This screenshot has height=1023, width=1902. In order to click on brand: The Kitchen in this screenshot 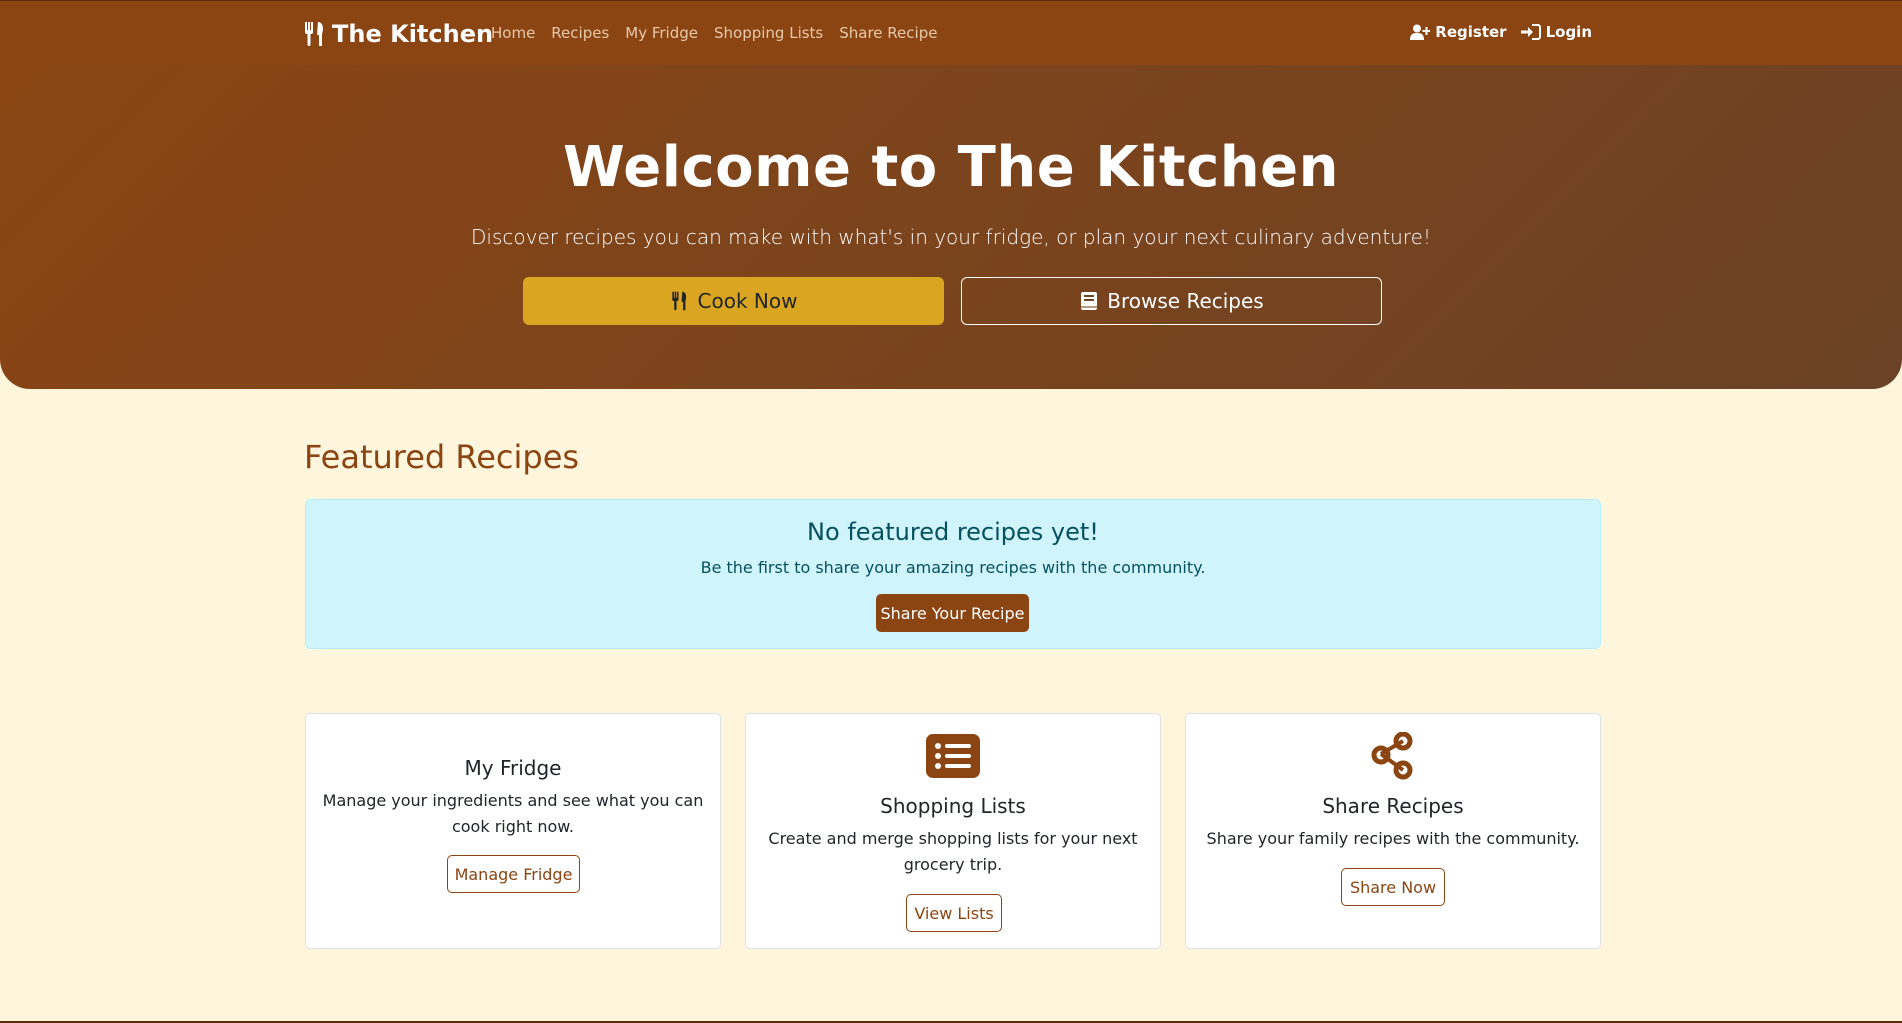, I will do `click(398, 34)`.